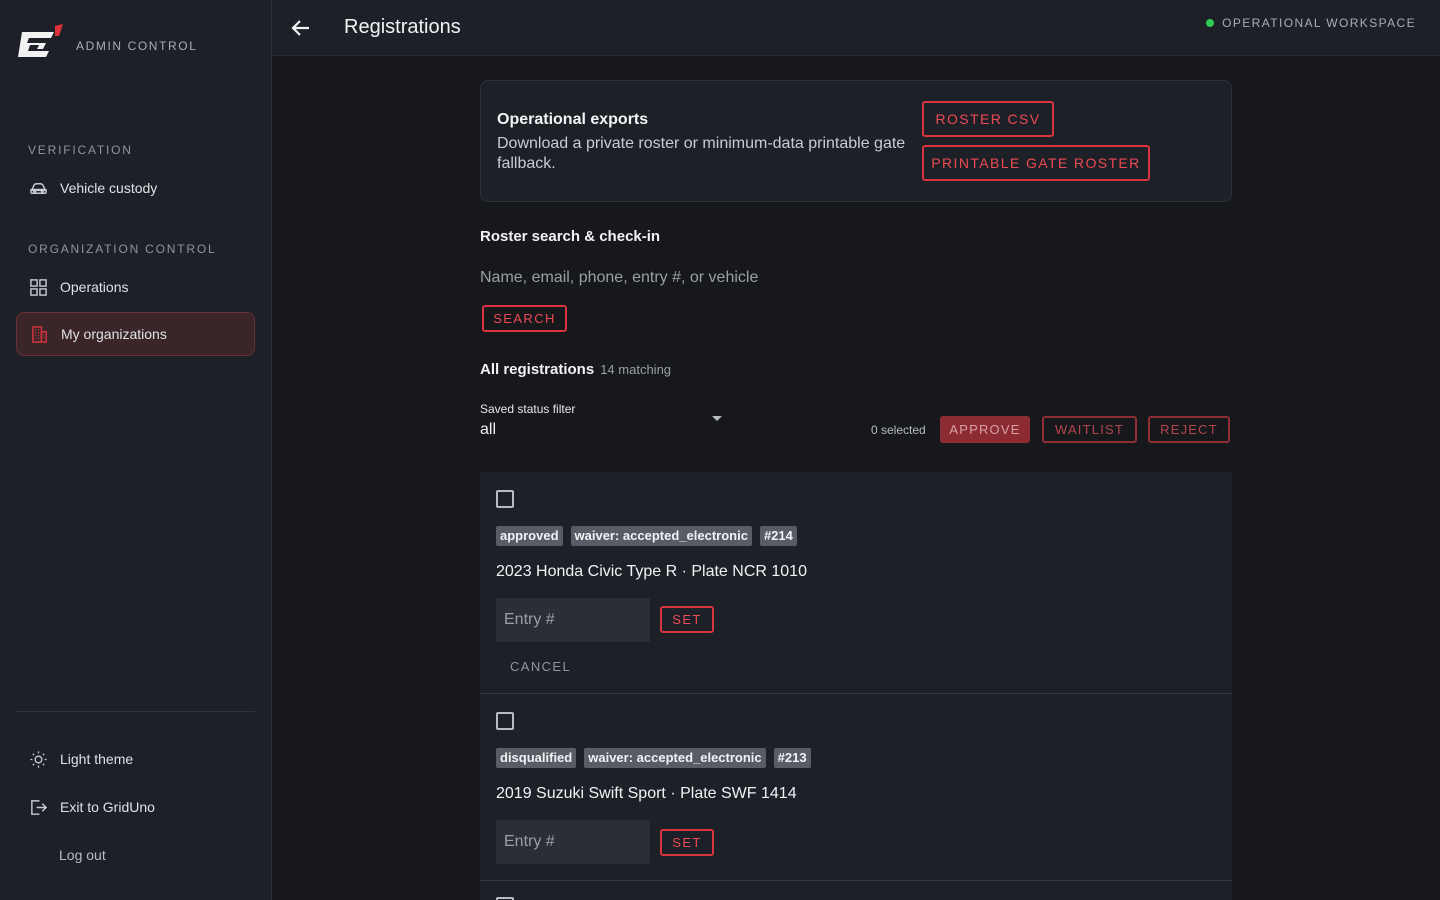  Describe the element at coordinates (137, 45) in the screenshot. I see `brand-label: ADMIN CONTROL` at that location.